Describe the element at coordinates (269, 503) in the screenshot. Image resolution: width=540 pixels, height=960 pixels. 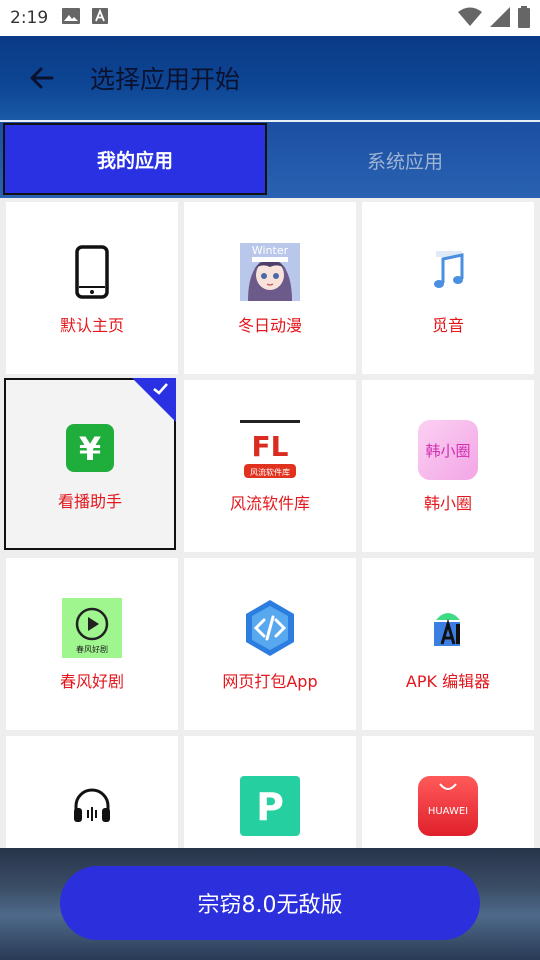
I see `app-label: 风流软件库` at that location.